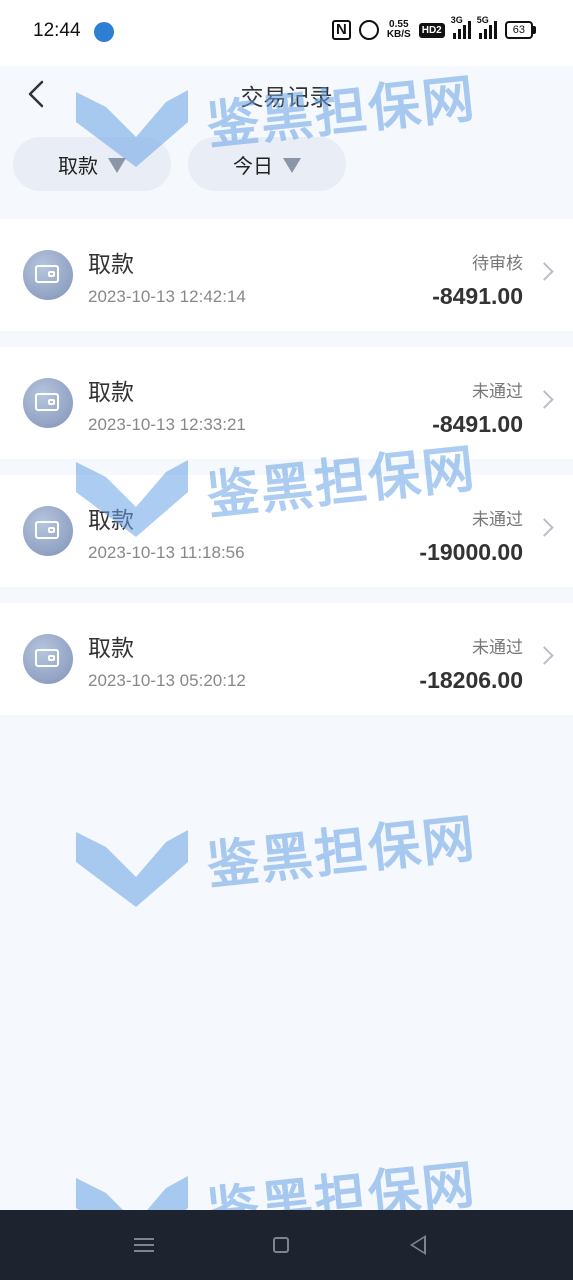 This screenshot has height=1280, width=573. I want to click on app-notification-icon, so click(104, 32).